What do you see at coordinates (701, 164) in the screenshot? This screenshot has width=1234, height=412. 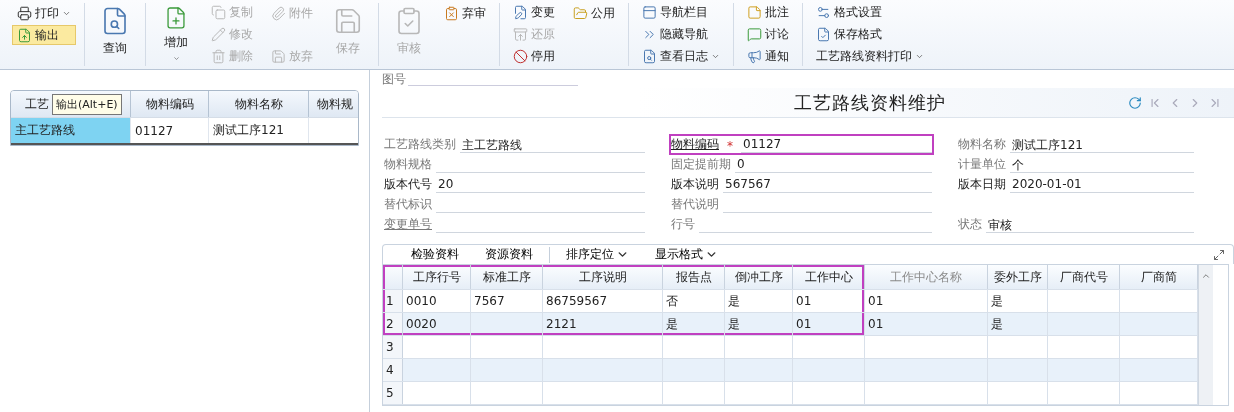 I see `field-label: 固定提前期` at bounding box center [701, 164].